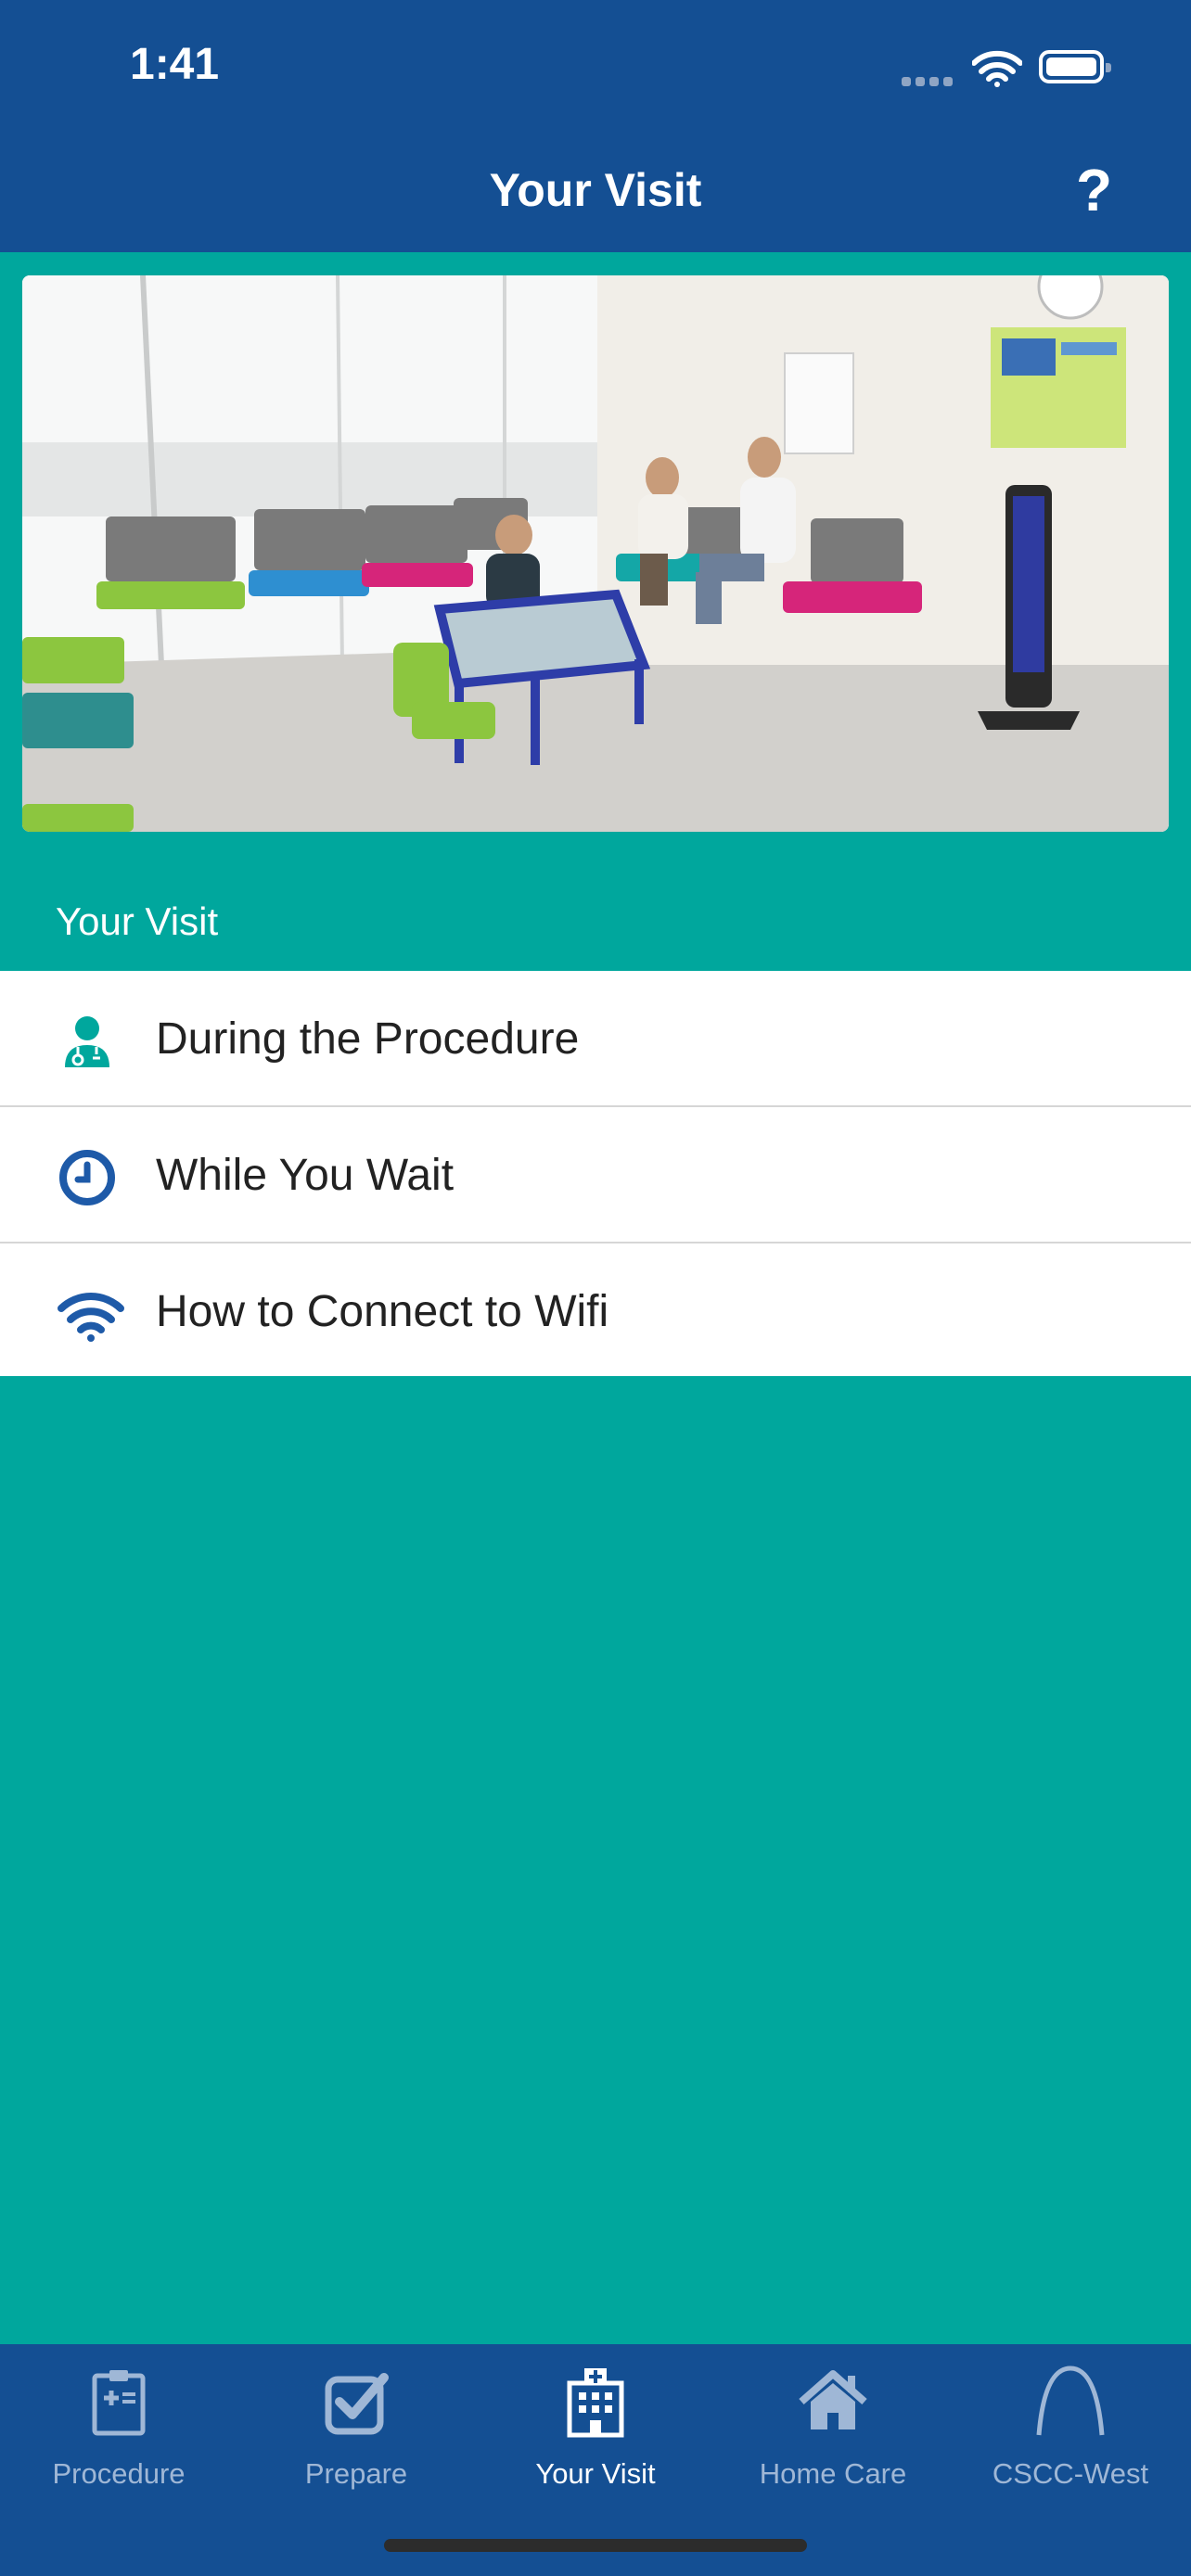  Describe the element at coordinates (1070, 2402) in the screenshot. I see `arch-icon` at that location.